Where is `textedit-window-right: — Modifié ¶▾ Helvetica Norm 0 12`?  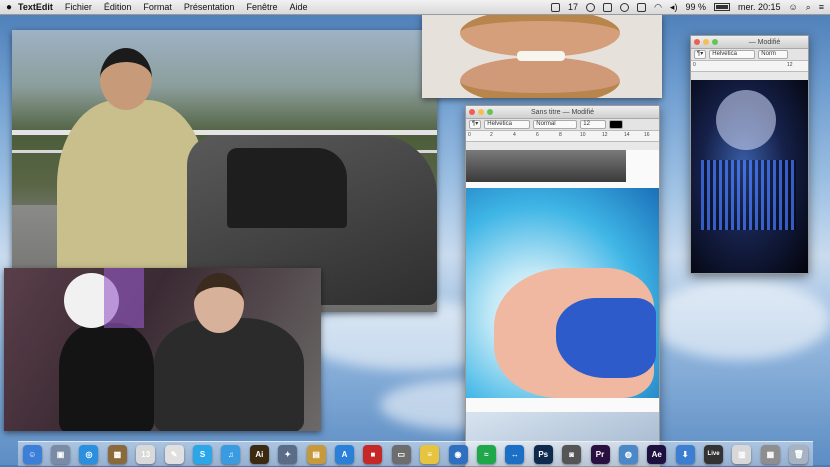
textedit-window-right: — Modifié ¶▾ Helvetica Norm 0 12 is located at coordinates (749, 154).